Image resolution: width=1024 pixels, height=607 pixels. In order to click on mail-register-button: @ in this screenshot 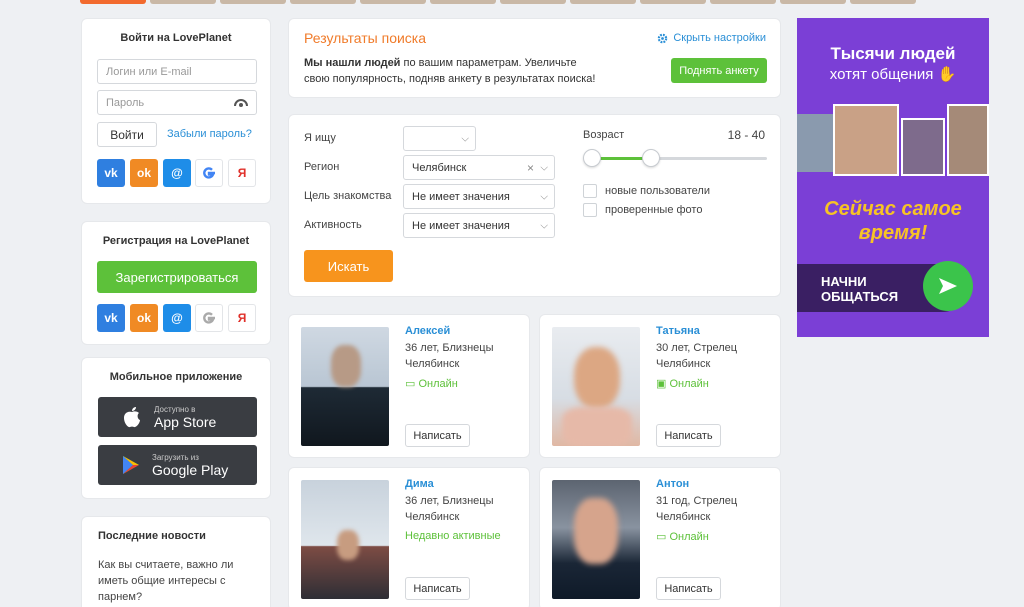, I will do `click(177, 318)`.